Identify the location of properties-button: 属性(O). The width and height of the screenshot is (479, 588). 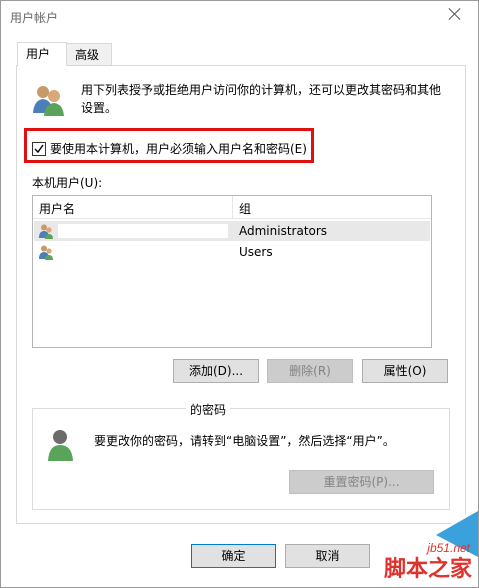
(405, 371).